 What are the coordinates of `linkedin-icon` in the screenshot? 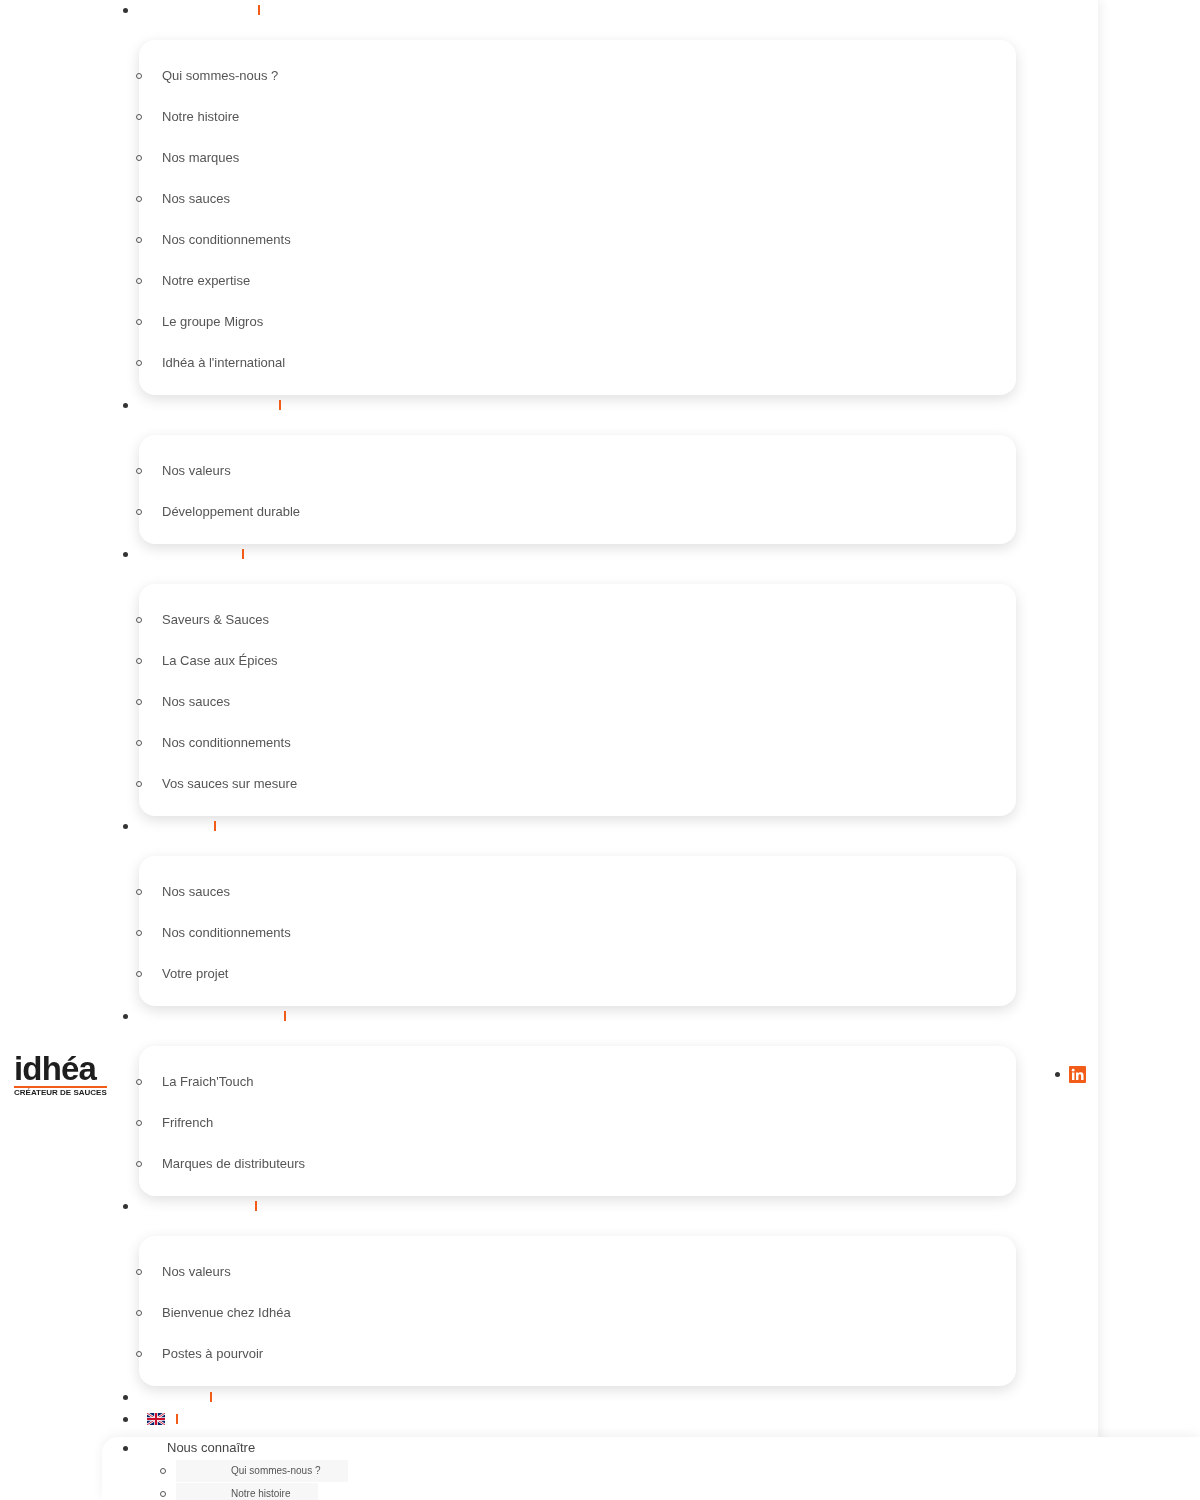 It's located at (1077, 1074).